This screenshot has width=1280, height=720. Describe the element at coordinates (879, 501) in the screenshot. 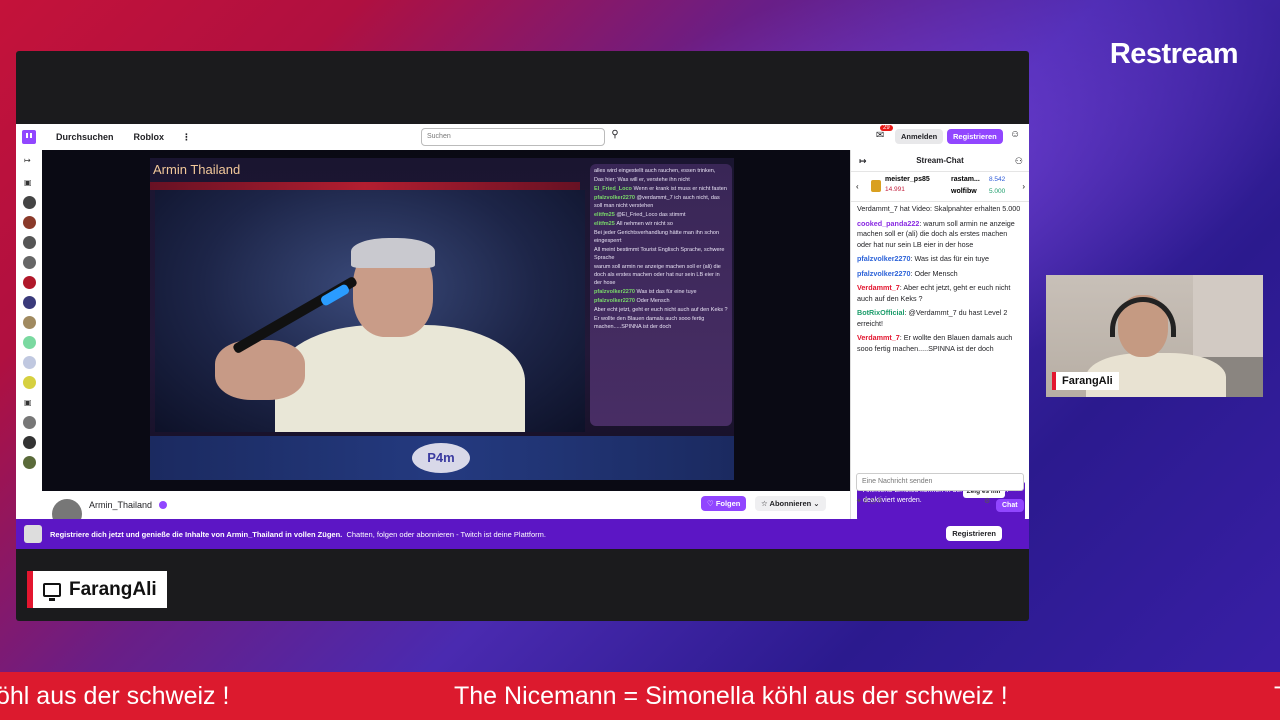

I see `points-b: 0` at that location.